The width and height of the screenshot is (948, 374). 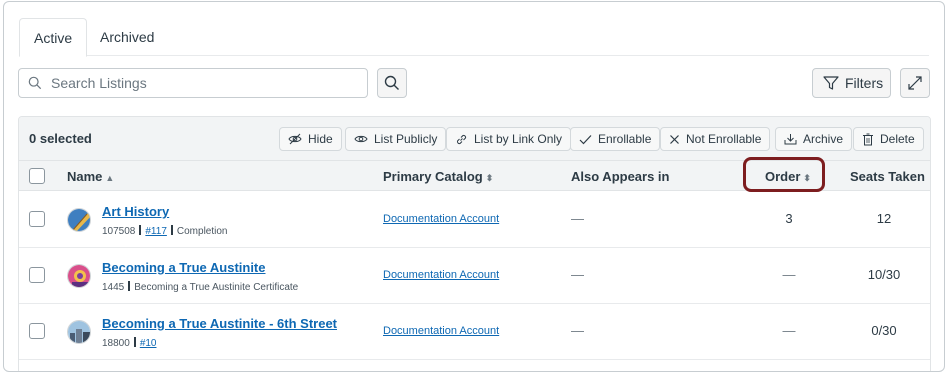 I want to click on delete-label: Delete, so click(x=897, y=139).